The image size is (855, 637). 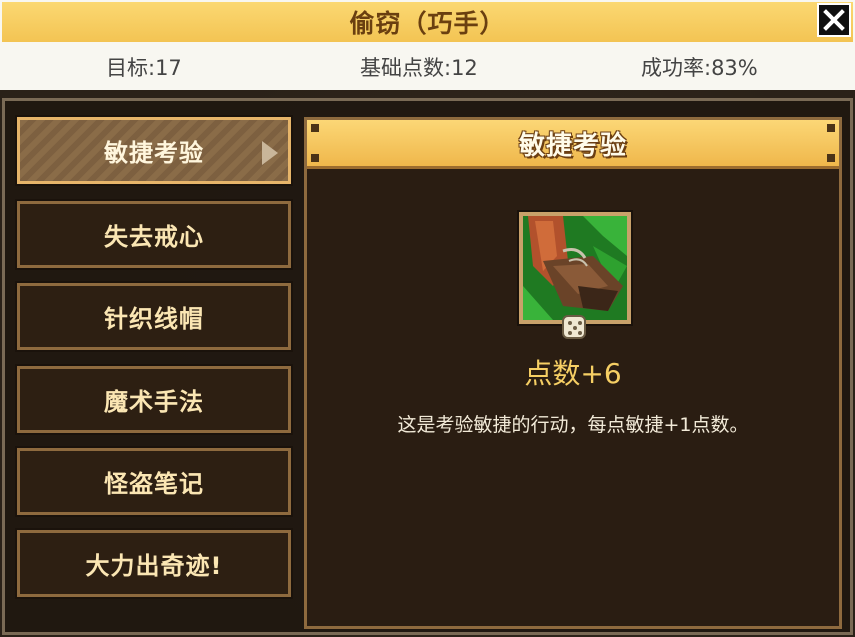 What do you see at coordinates (270, 153) in the screenshot?
I see `selected-arrow-icon` at bounding box center [270, 153].